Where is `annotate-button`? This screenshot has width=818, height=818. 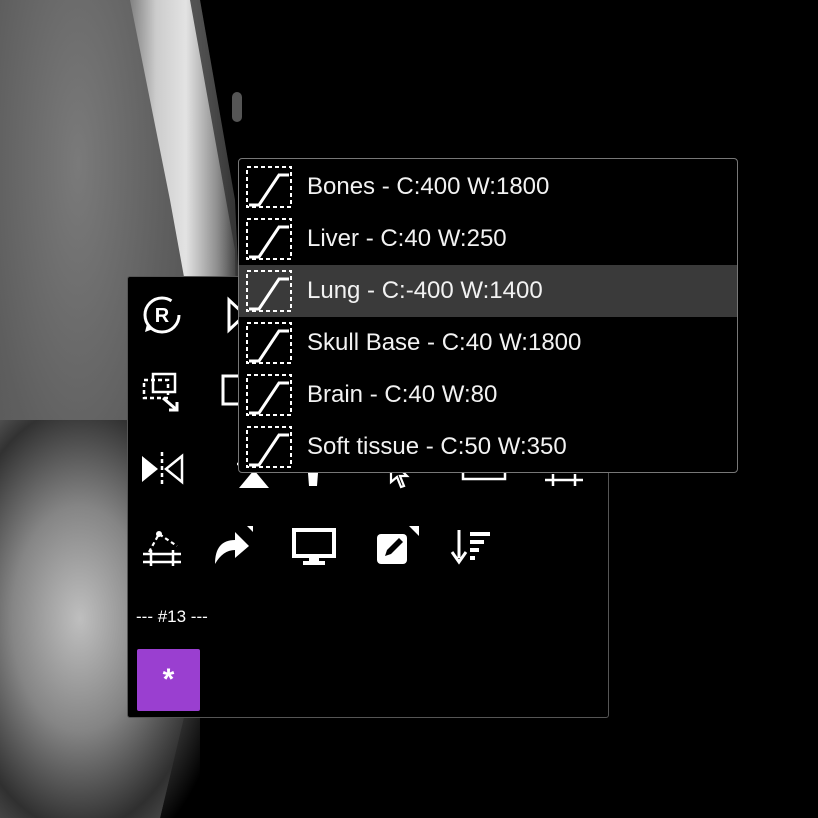 annotate-button is located at coordinates (396, 547).